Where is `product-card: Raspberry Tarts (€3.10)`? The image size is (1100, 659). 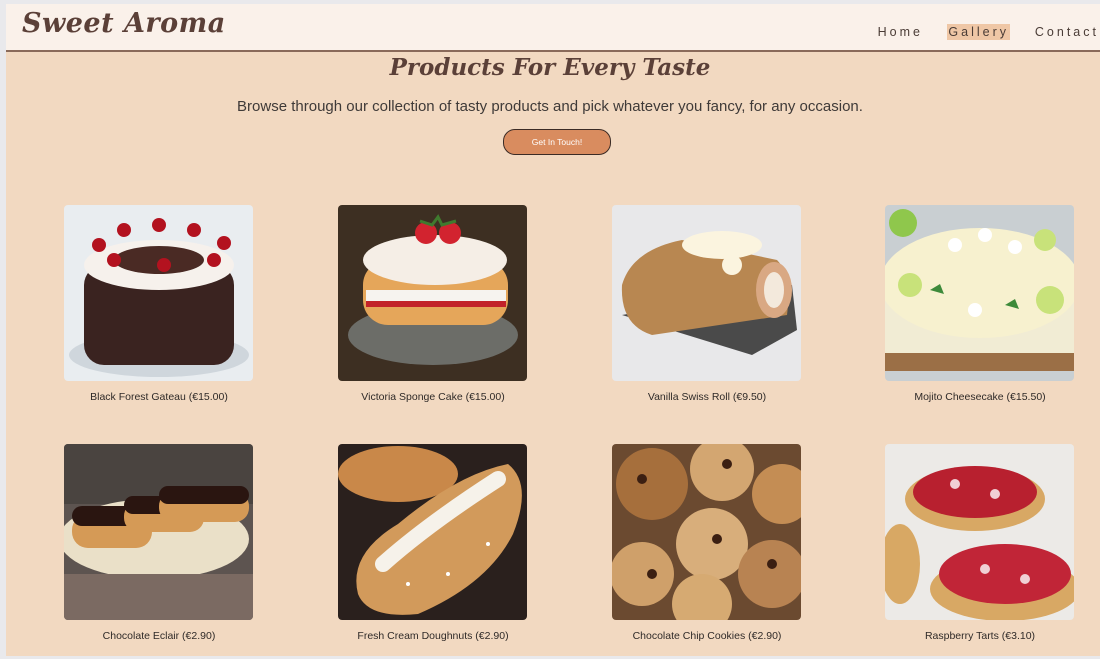 product-card: Raspberry Tarts (€3.10) is located at coordinates (980, 549).